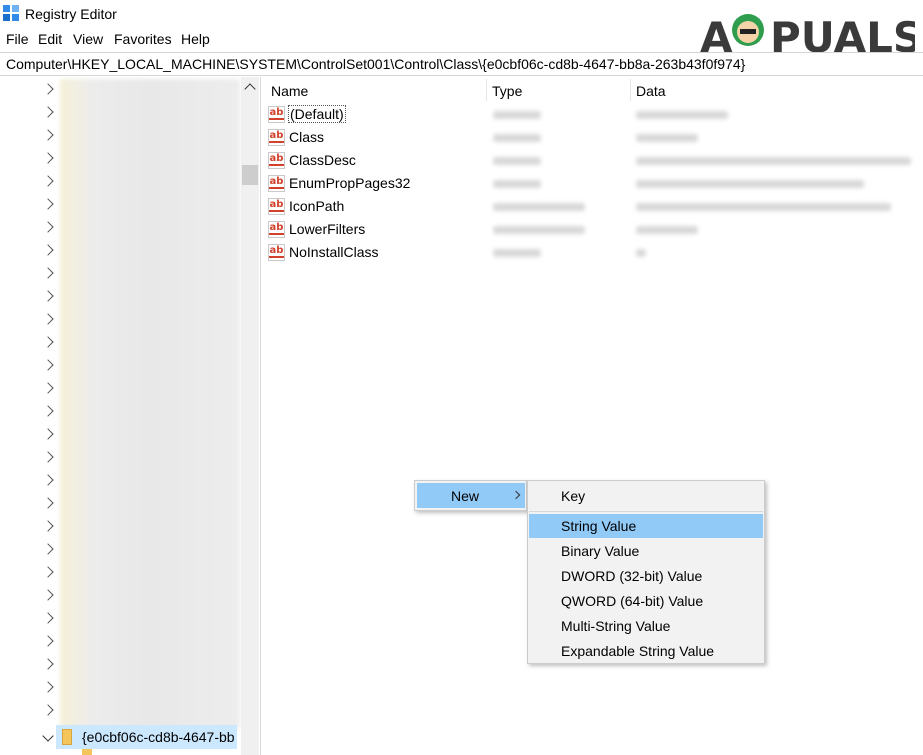  What do you see at coordinates (568, 115) in the screenshot?
I see `value-row: ab (Default)` at bounding box center [568, 115].